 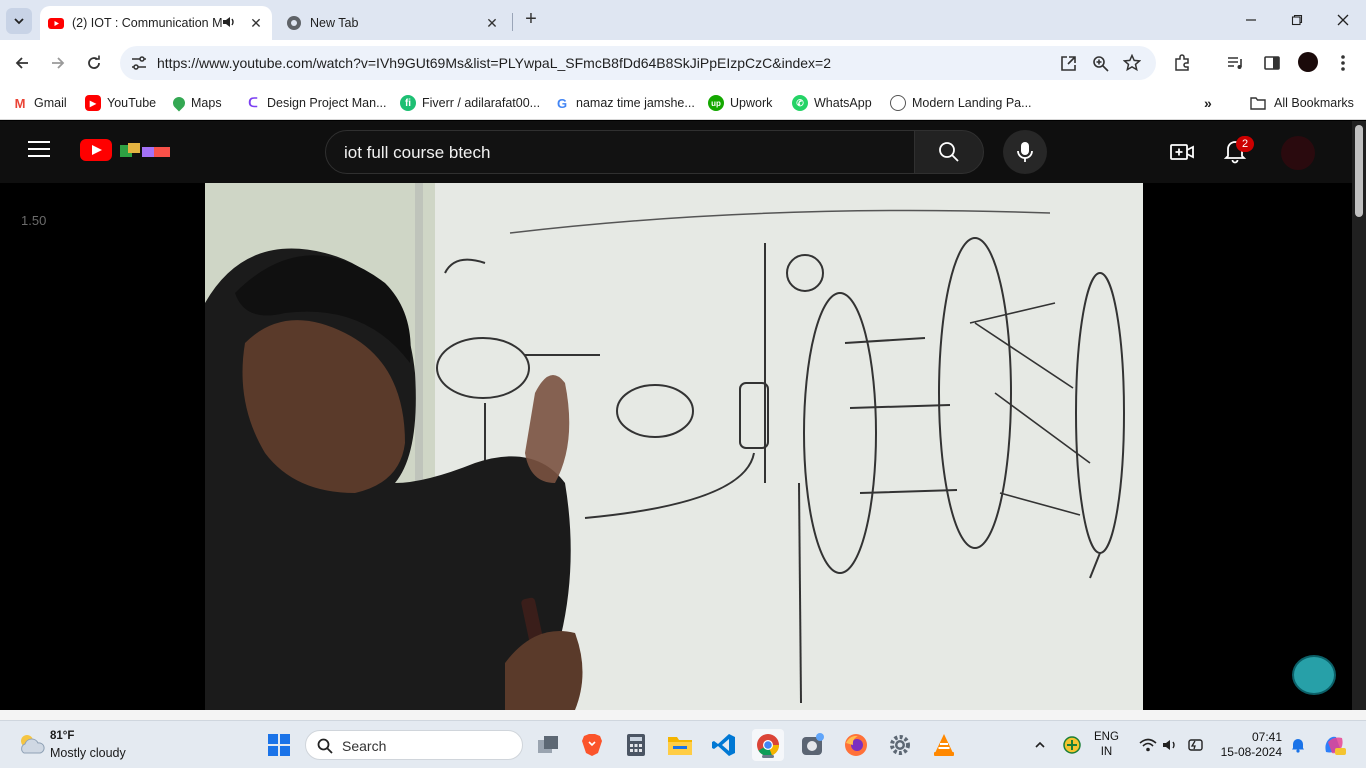 What do you see at coordinates (39, 103) in the screenshot?
I see `bookmark-gmail: M Gmail` at bounding box center [39, 103].